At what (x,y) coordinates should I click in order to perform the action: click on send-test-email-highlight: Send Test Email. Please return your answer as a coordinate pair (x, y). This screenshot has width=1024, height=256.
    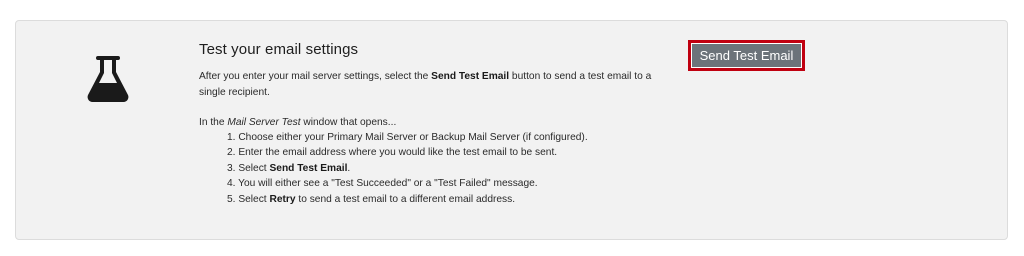
    Looking at the image, I should click on (746, 55).